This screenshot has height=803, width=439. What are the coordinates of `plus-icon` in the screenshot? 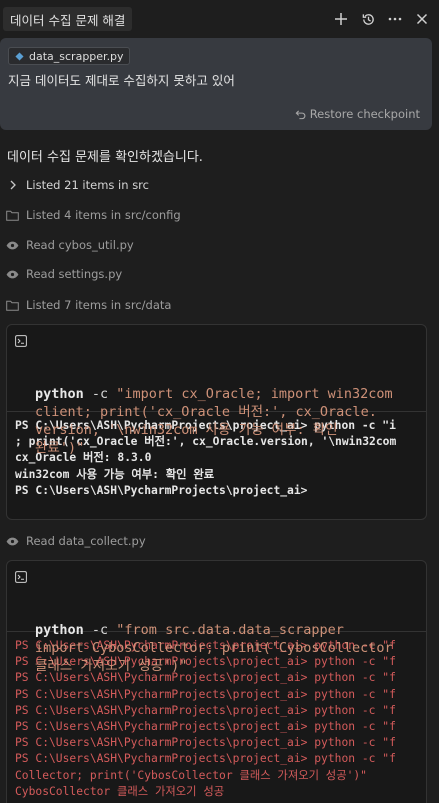 It's located at (341, 19).